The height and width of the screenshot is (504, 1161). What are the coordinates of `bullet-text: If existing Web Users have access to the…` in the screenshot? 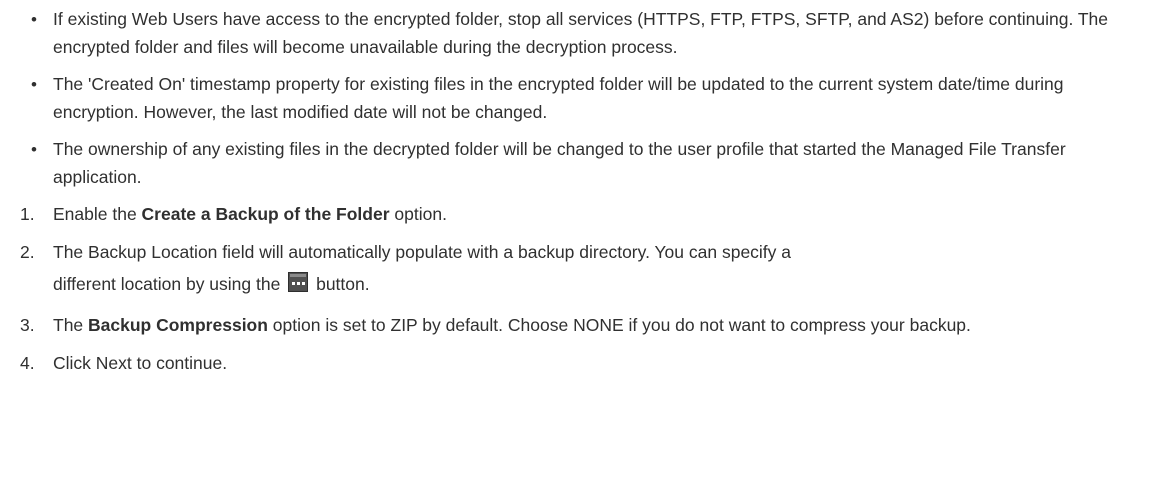 It's located at (581, 33).